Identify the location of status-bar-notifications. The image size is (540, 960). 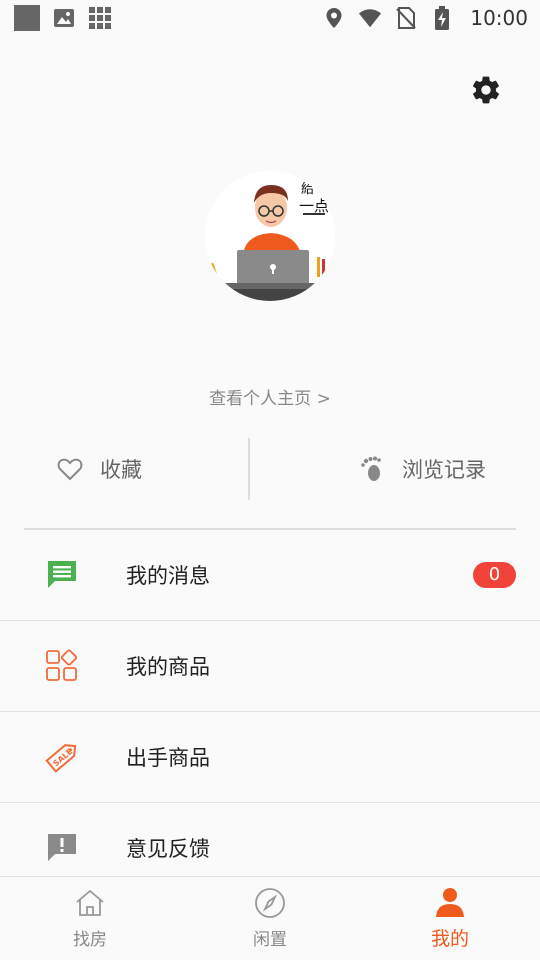
(63, 18).